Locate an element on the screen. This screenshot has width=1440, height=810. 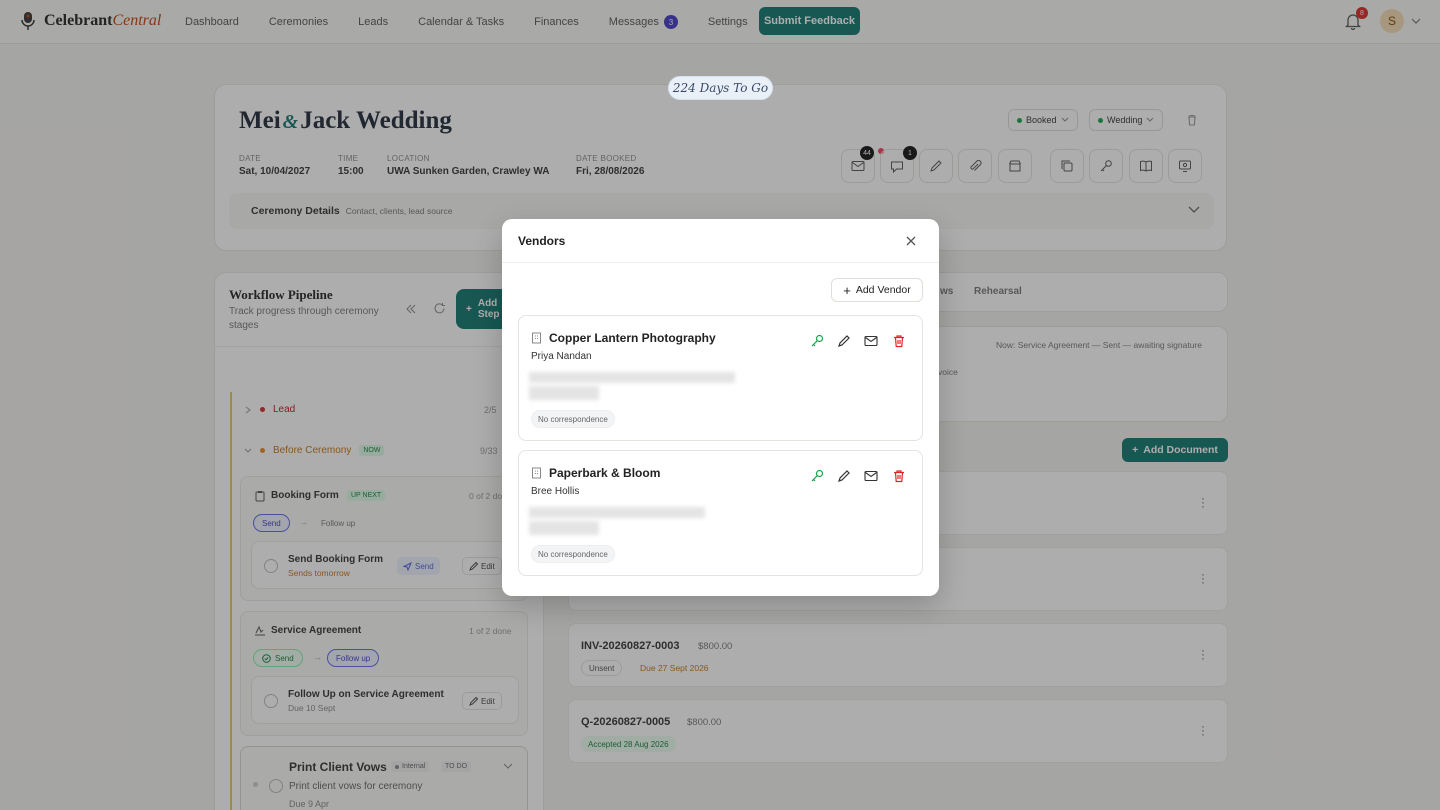
vendor-name: Copper Lantern Photography is located at coordinates (632, 338).